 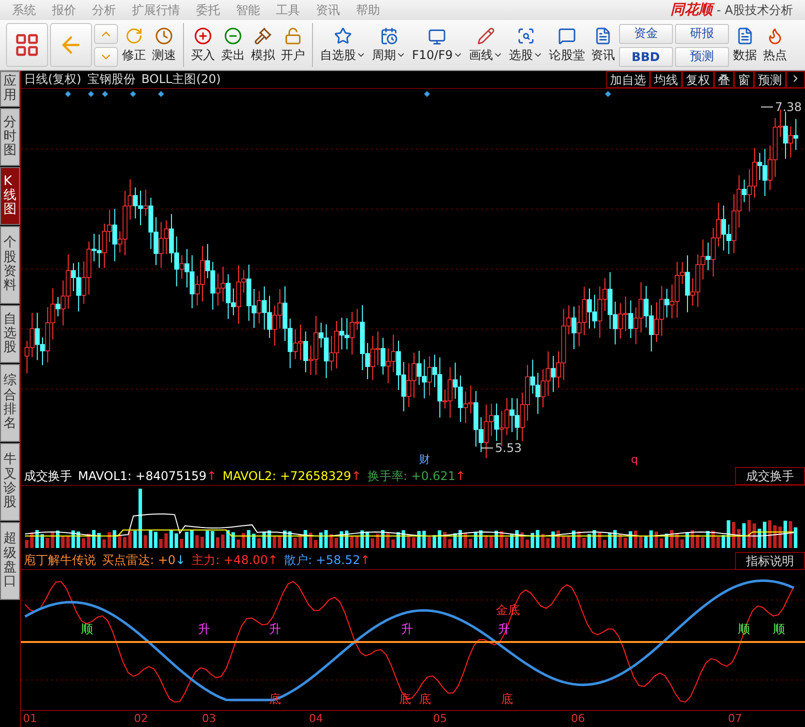 I want to click on toolbar-button: 资金, so click(x=645, y=34).